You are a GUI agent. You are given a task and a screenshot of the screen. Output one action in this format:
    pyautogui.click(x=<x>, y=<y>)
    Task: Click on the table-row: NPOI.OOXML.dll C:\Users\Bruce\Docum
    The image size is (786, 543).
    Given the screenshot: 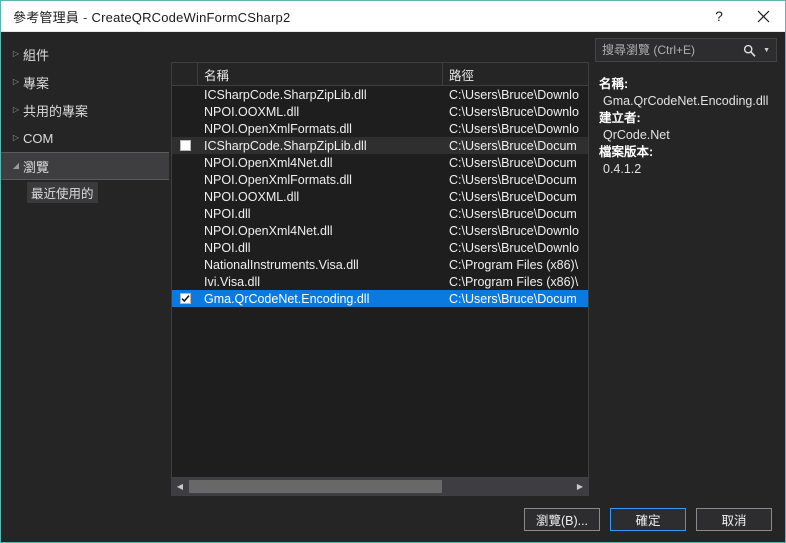 What is the action you would take?
    pyautogui.click(x=380, y=196)
    